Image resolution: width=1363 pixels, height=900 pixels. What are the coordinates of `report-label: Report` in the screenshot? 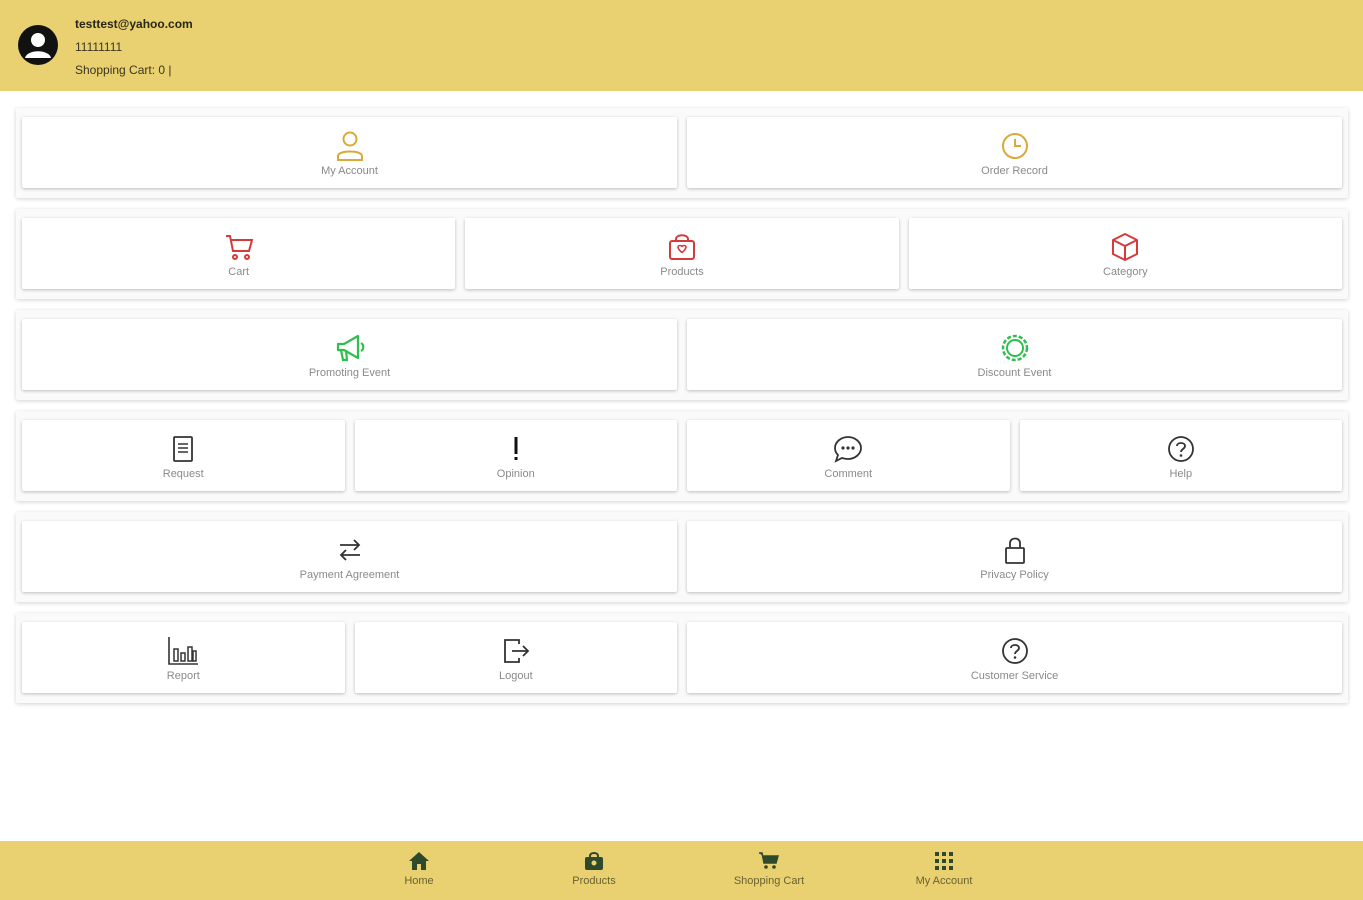 It's located at (183, 675).